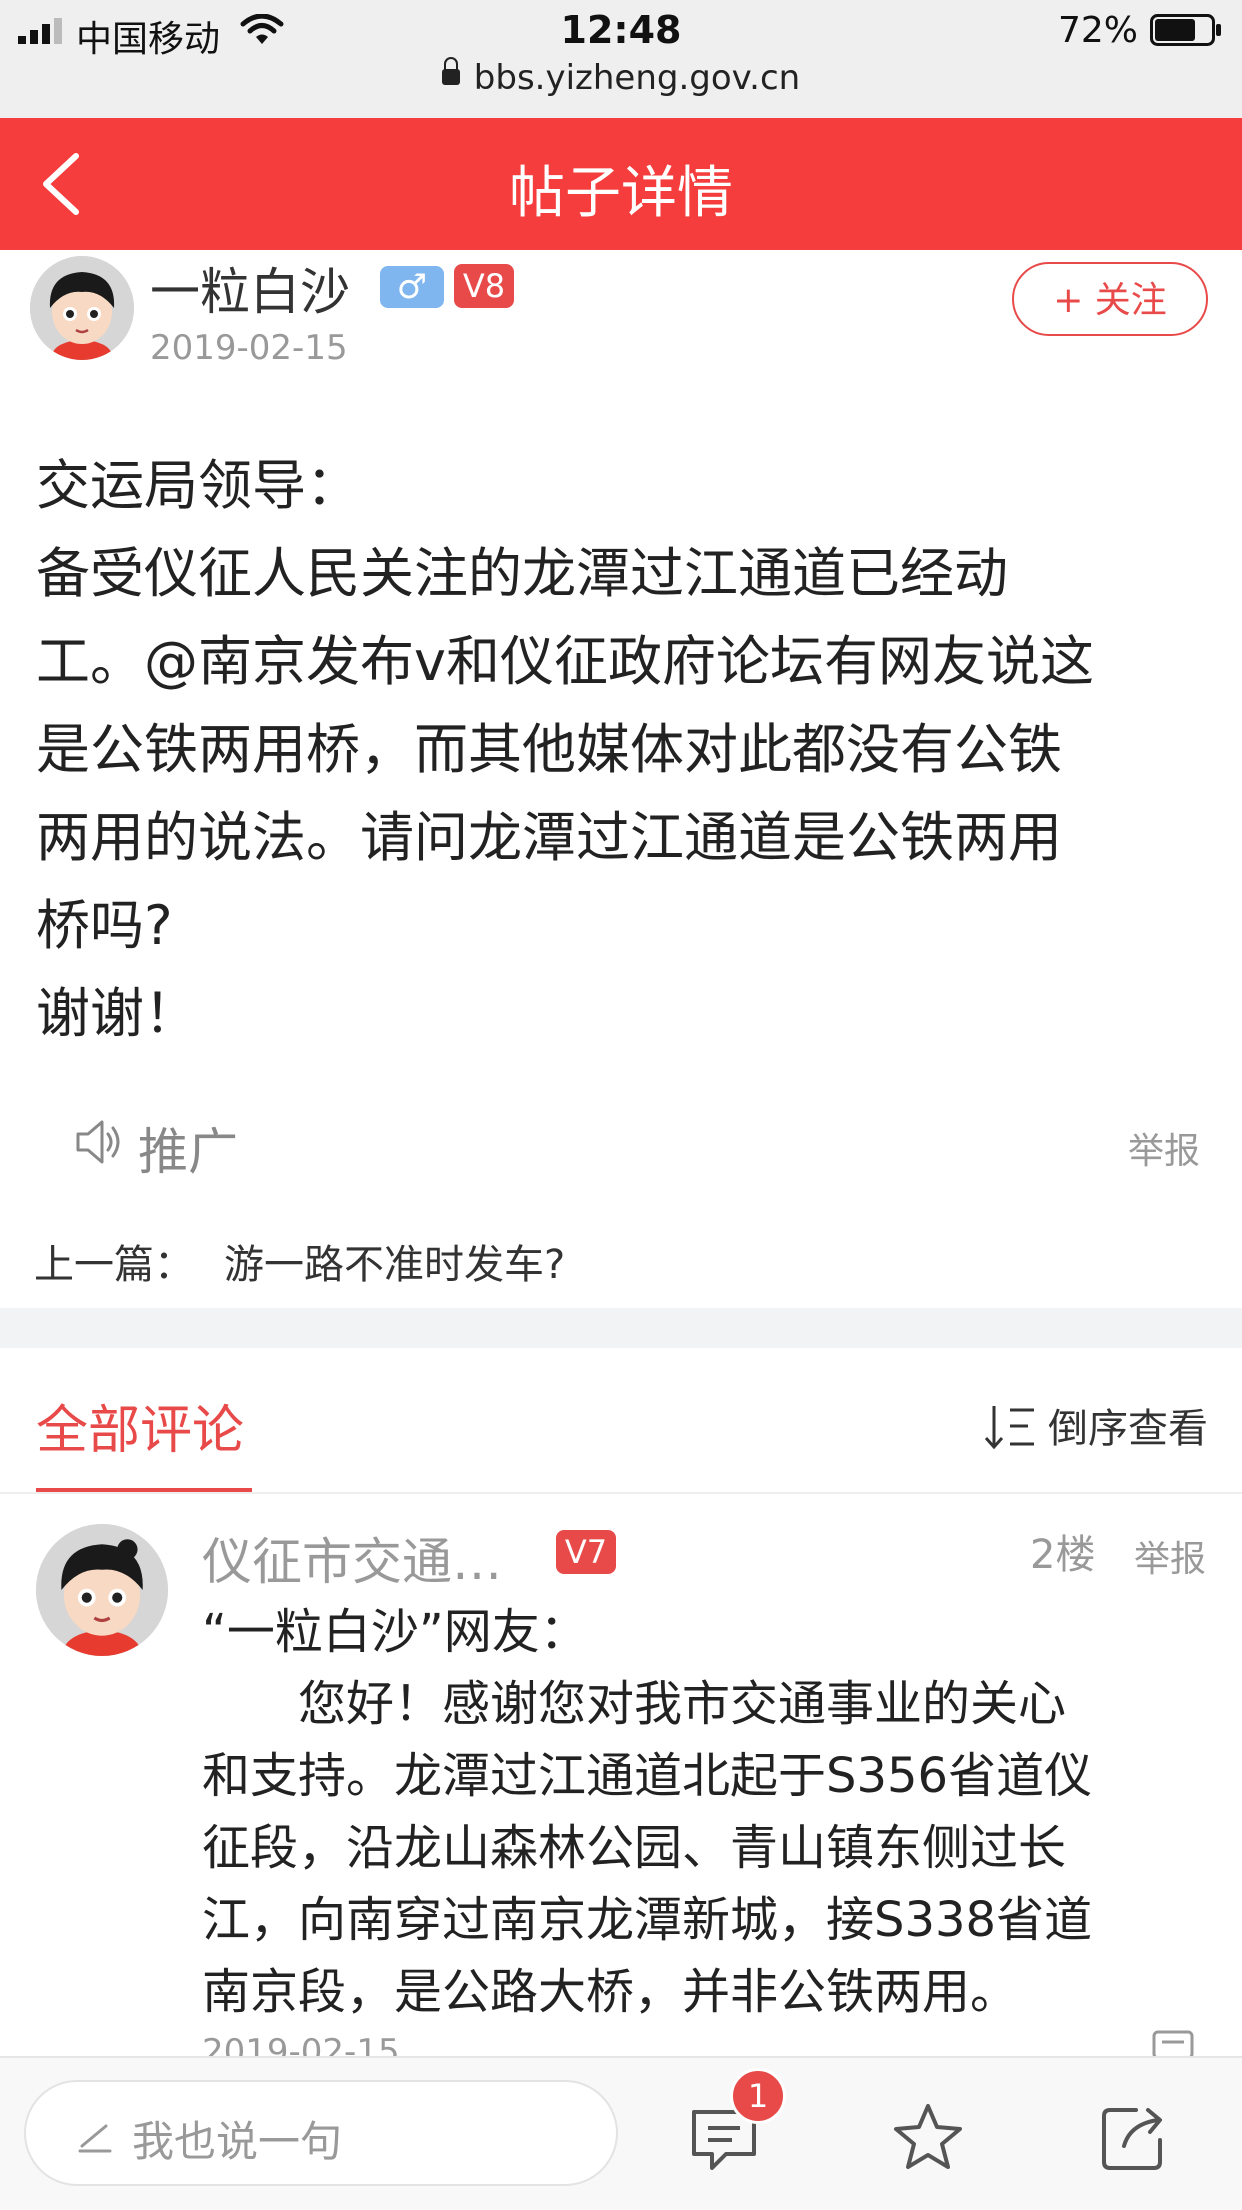  Describe the element at coordinates (188, 1152) in the screenshot. I see `promote-label: 推广` at that location.